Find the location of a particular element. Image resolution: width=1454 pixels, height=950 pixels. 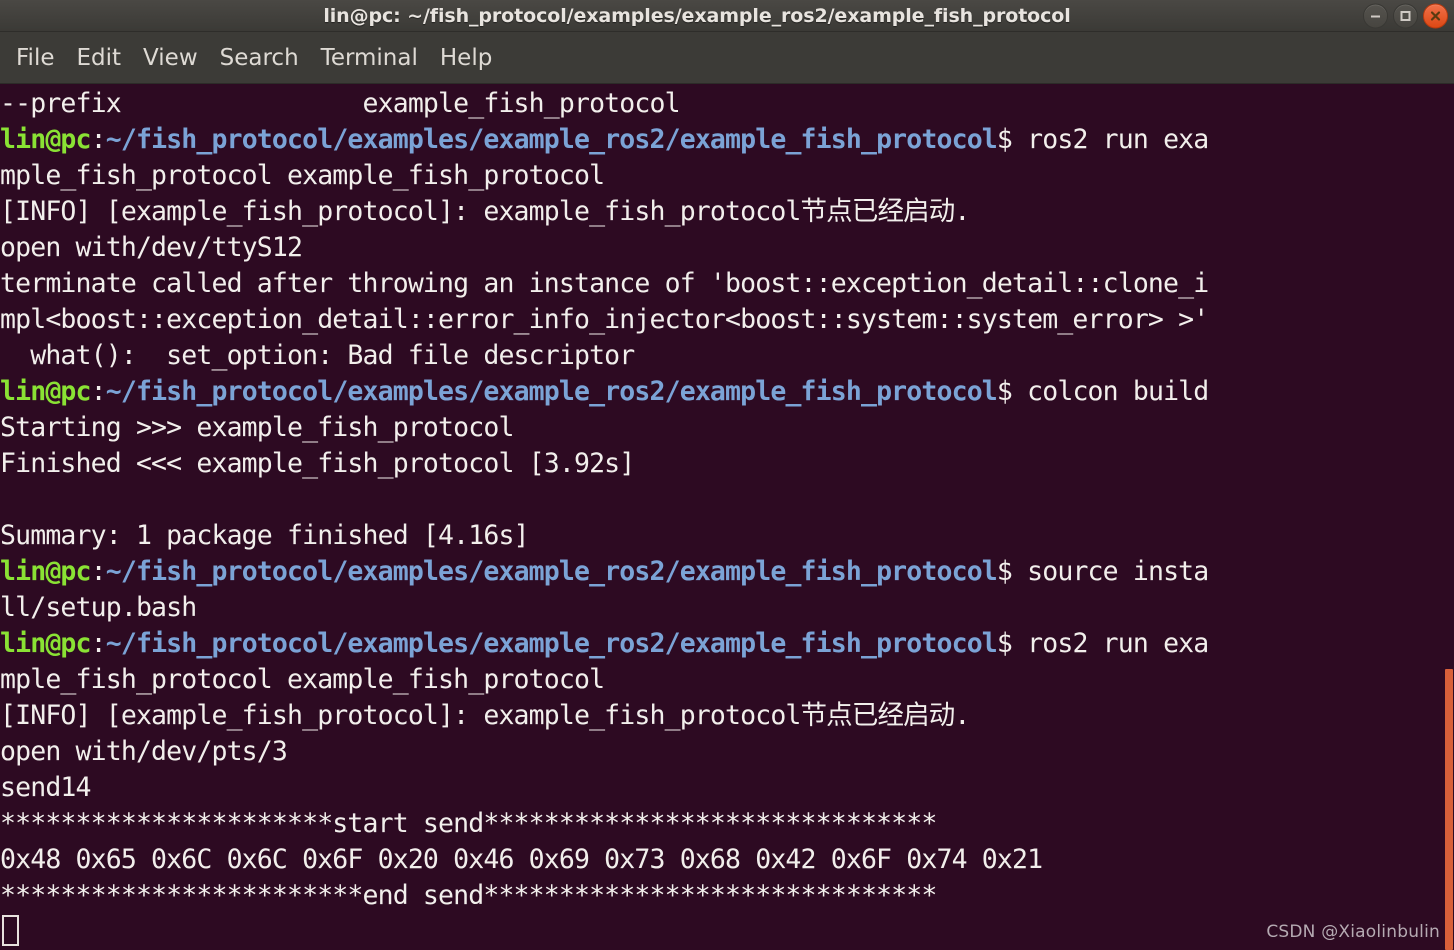

minimize-icon is located at coordinates (1375, 16).